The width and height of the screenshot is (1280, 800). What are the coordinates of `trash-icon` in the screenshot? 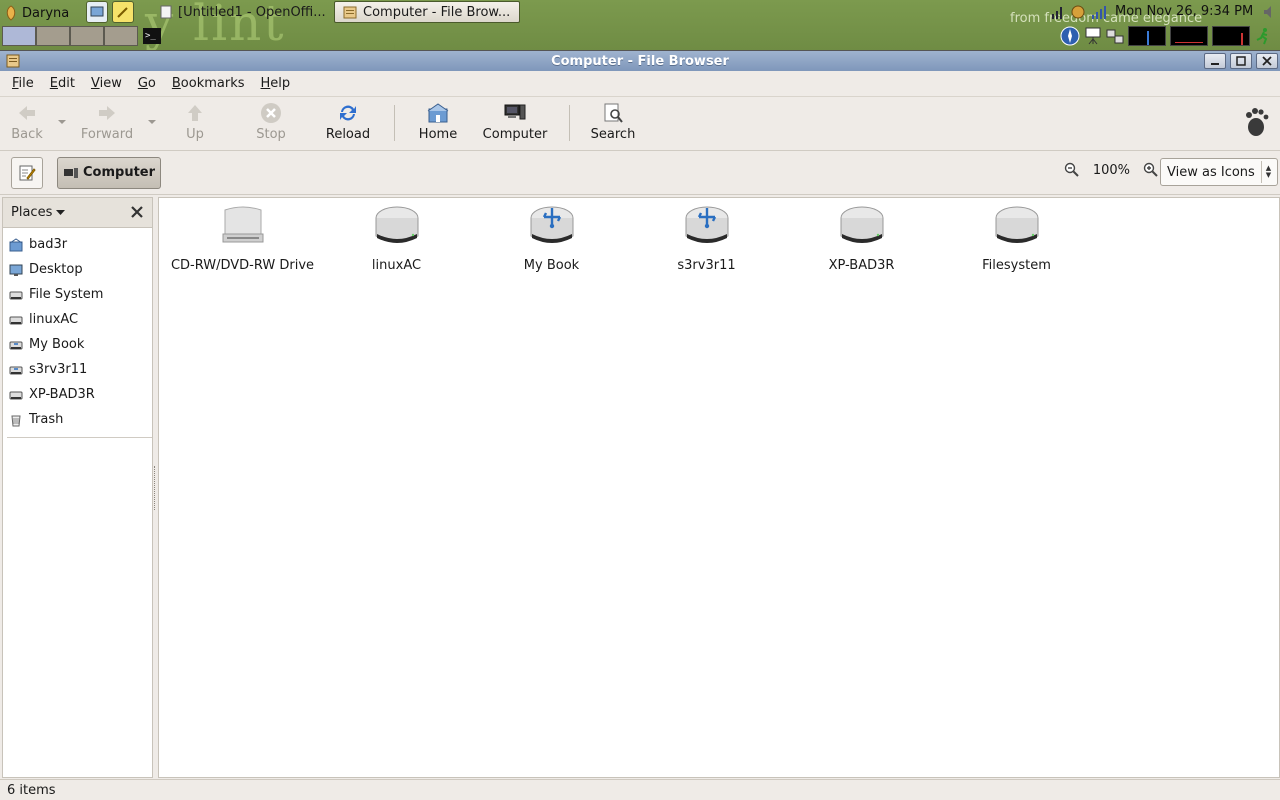 It's located at (16, 420).